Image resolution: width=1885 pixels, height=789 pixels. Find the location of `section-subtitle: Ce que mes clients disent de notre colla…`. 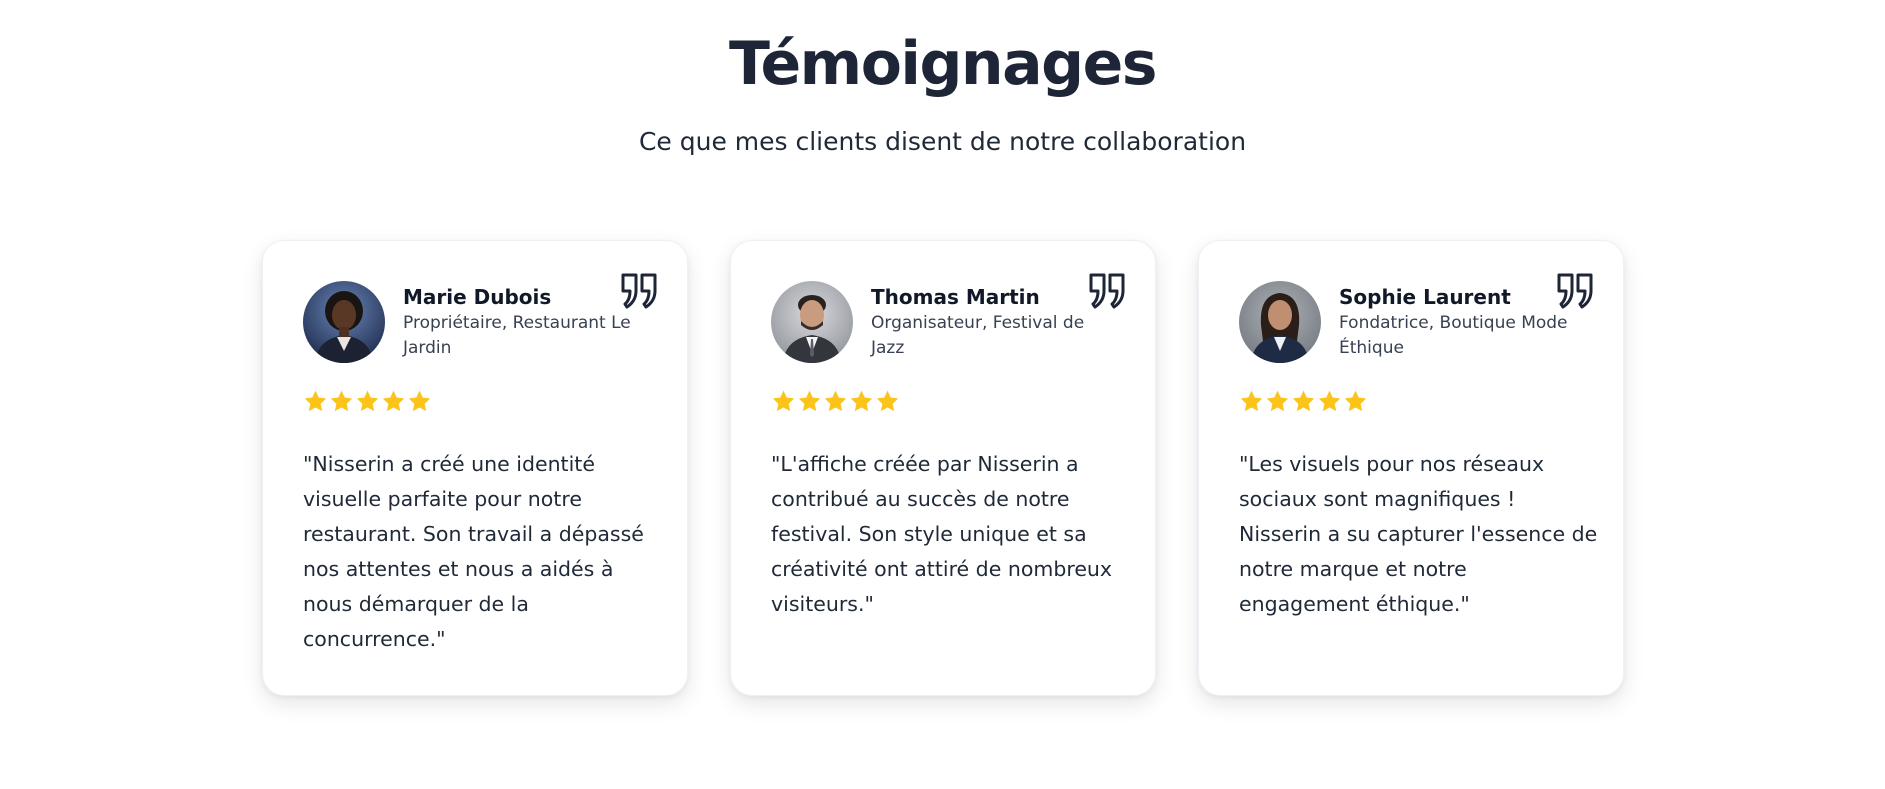

section-subtitle: Ce que mes clients disent de notre colla… is located at coordinates (942, 141).